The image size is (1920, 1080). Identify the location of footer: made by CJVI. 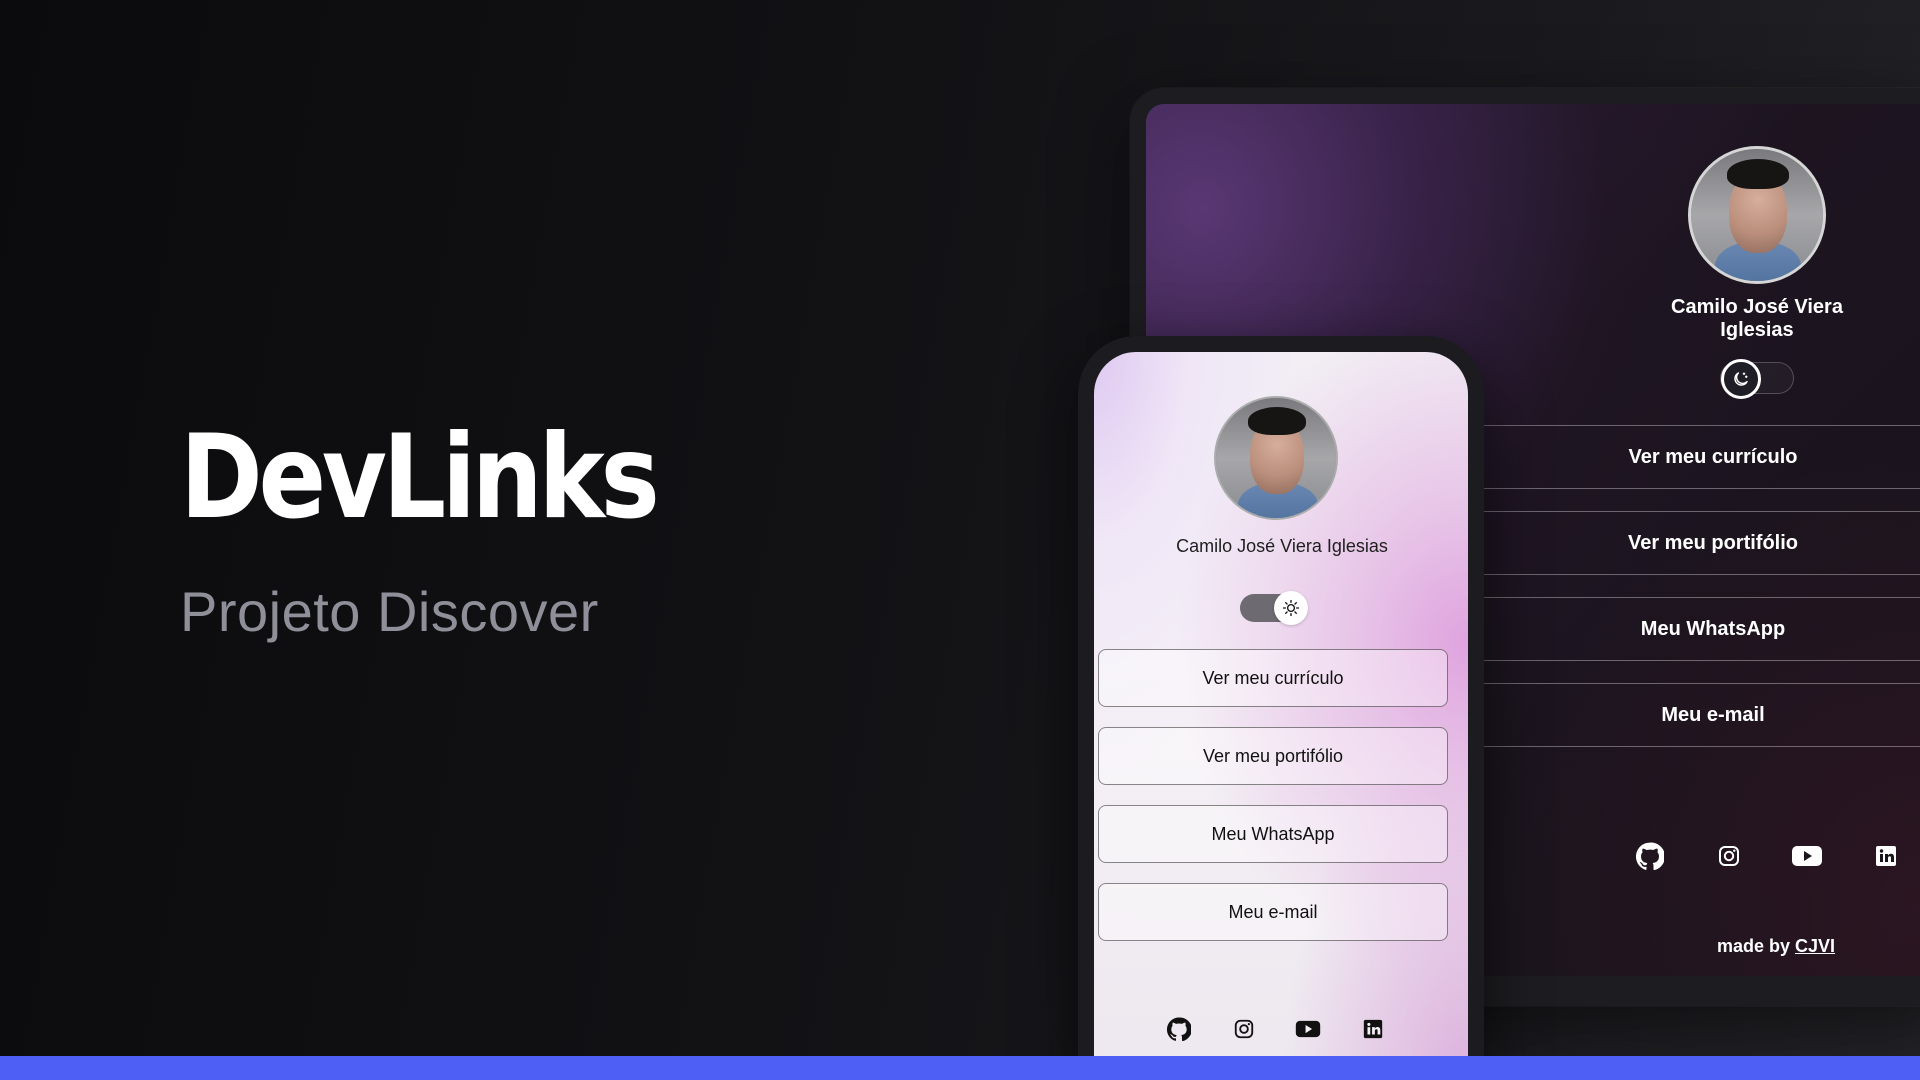
(1776, 946).